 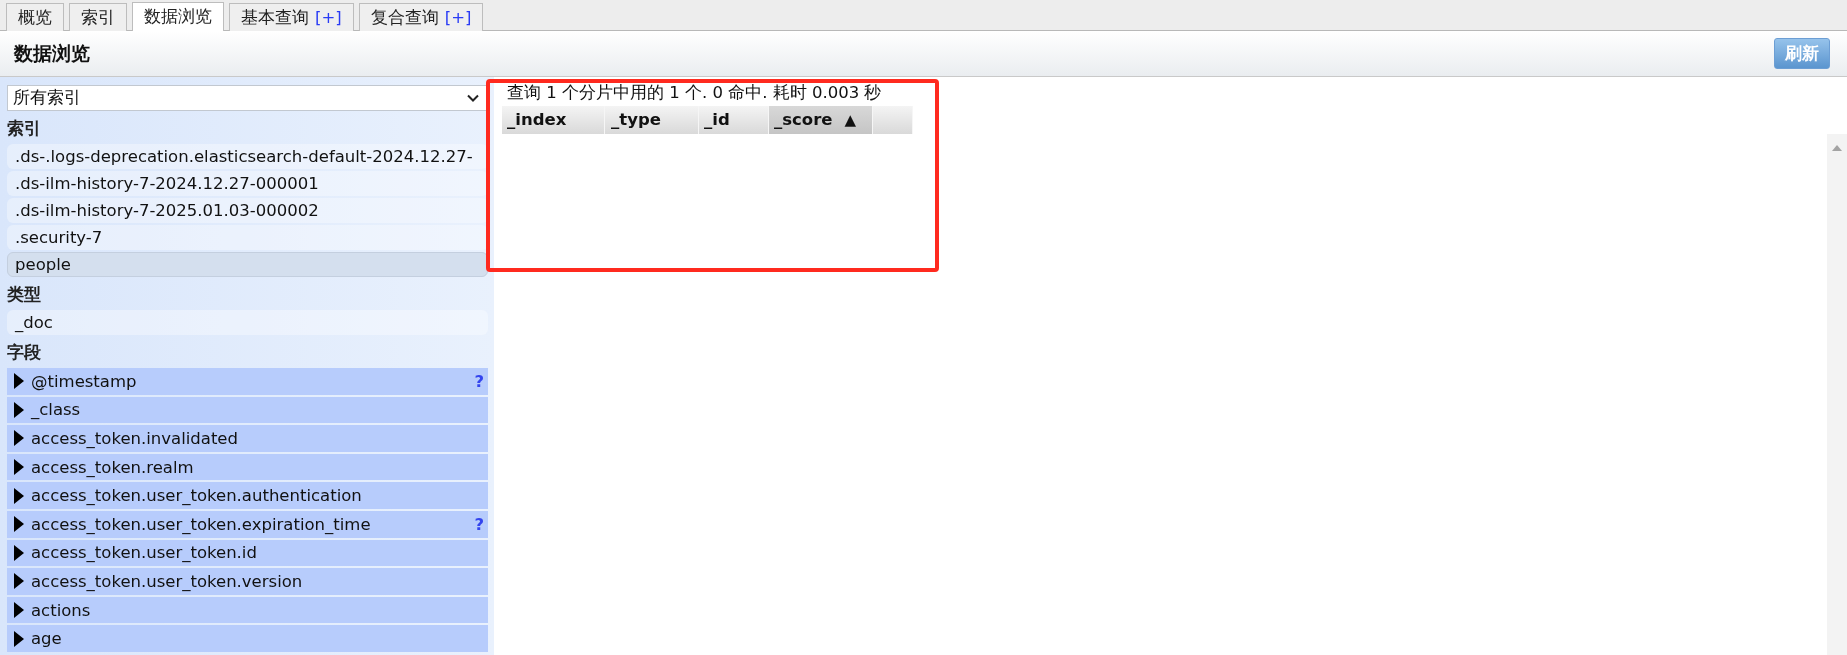 What do you see at coordinates (247, 610) in the screenshot?
I see `field-row: actions` at bounding box center [247, 610].